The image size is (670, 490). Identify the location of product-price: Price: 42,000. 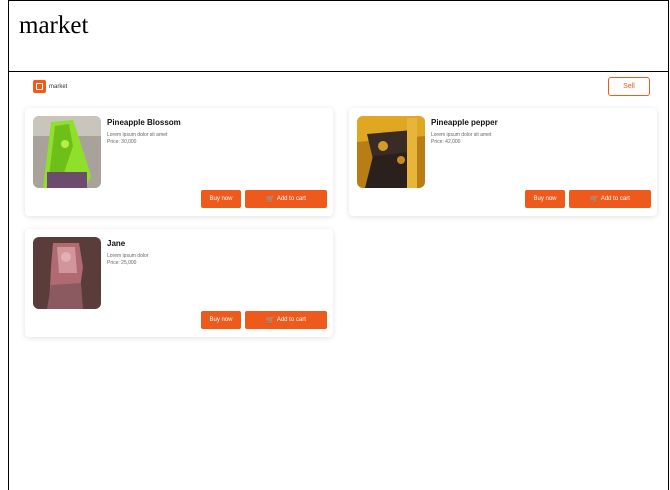
(446, 142).